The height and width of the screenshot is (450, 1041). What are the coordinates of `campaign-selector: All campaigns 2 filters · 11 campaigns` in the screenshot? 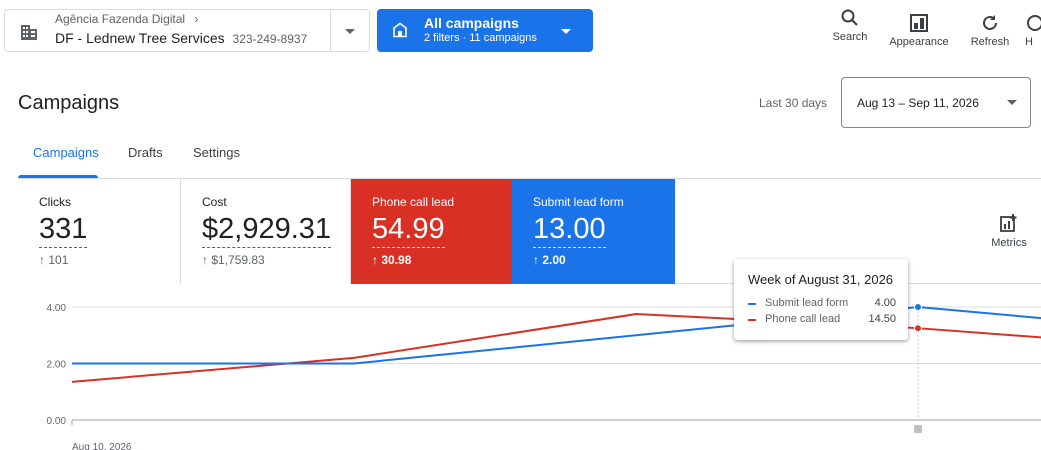 It's located at (485, 30).